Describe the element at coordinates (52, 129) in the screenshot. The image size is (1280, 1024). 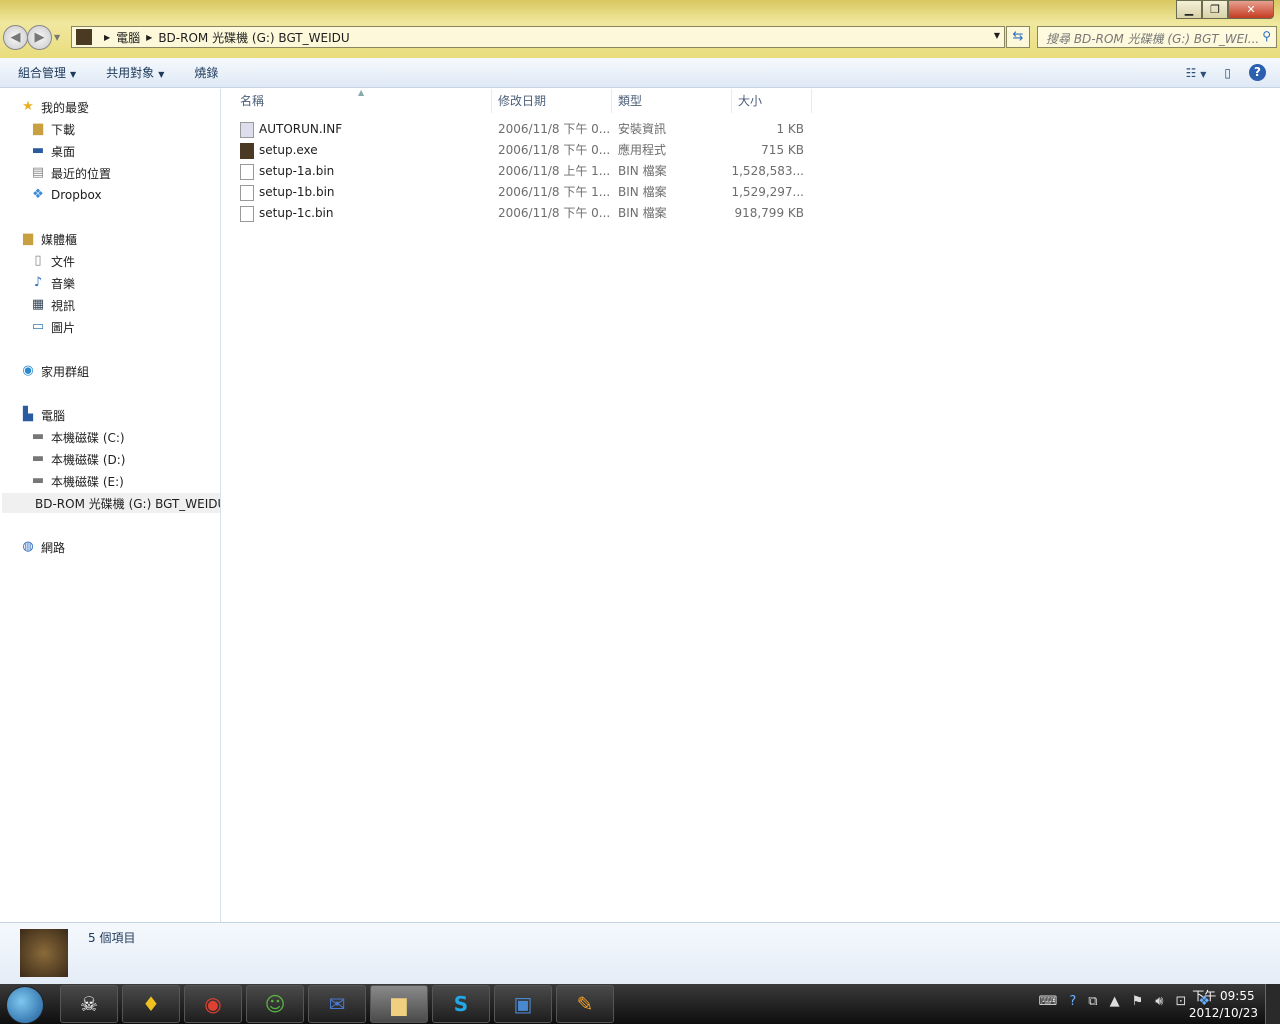
I see `nav-downloads: ▆ 下載` at that location.